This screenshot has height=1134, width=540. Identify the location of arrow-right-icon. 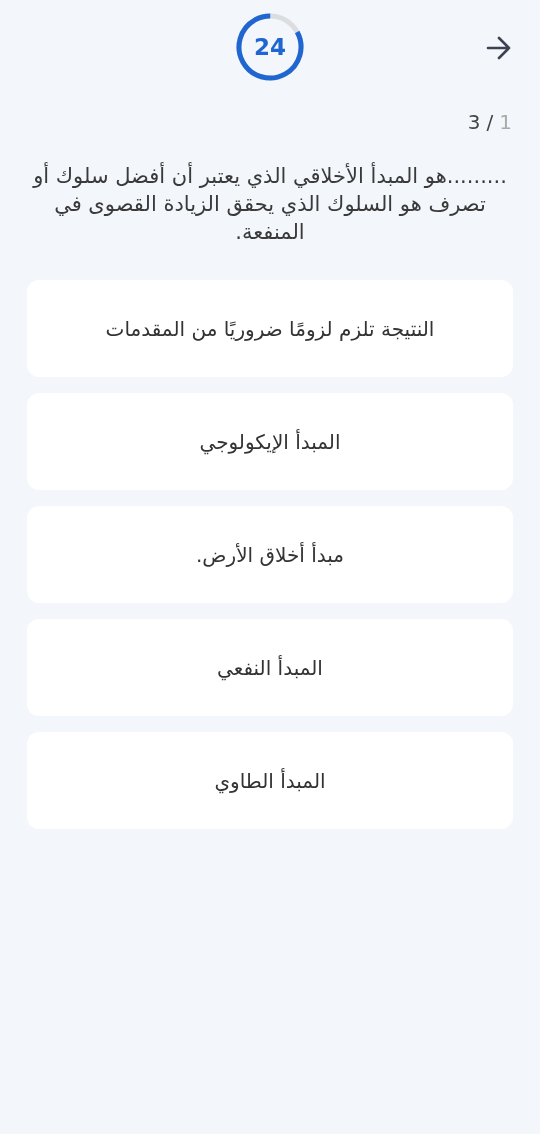
(499, 48).